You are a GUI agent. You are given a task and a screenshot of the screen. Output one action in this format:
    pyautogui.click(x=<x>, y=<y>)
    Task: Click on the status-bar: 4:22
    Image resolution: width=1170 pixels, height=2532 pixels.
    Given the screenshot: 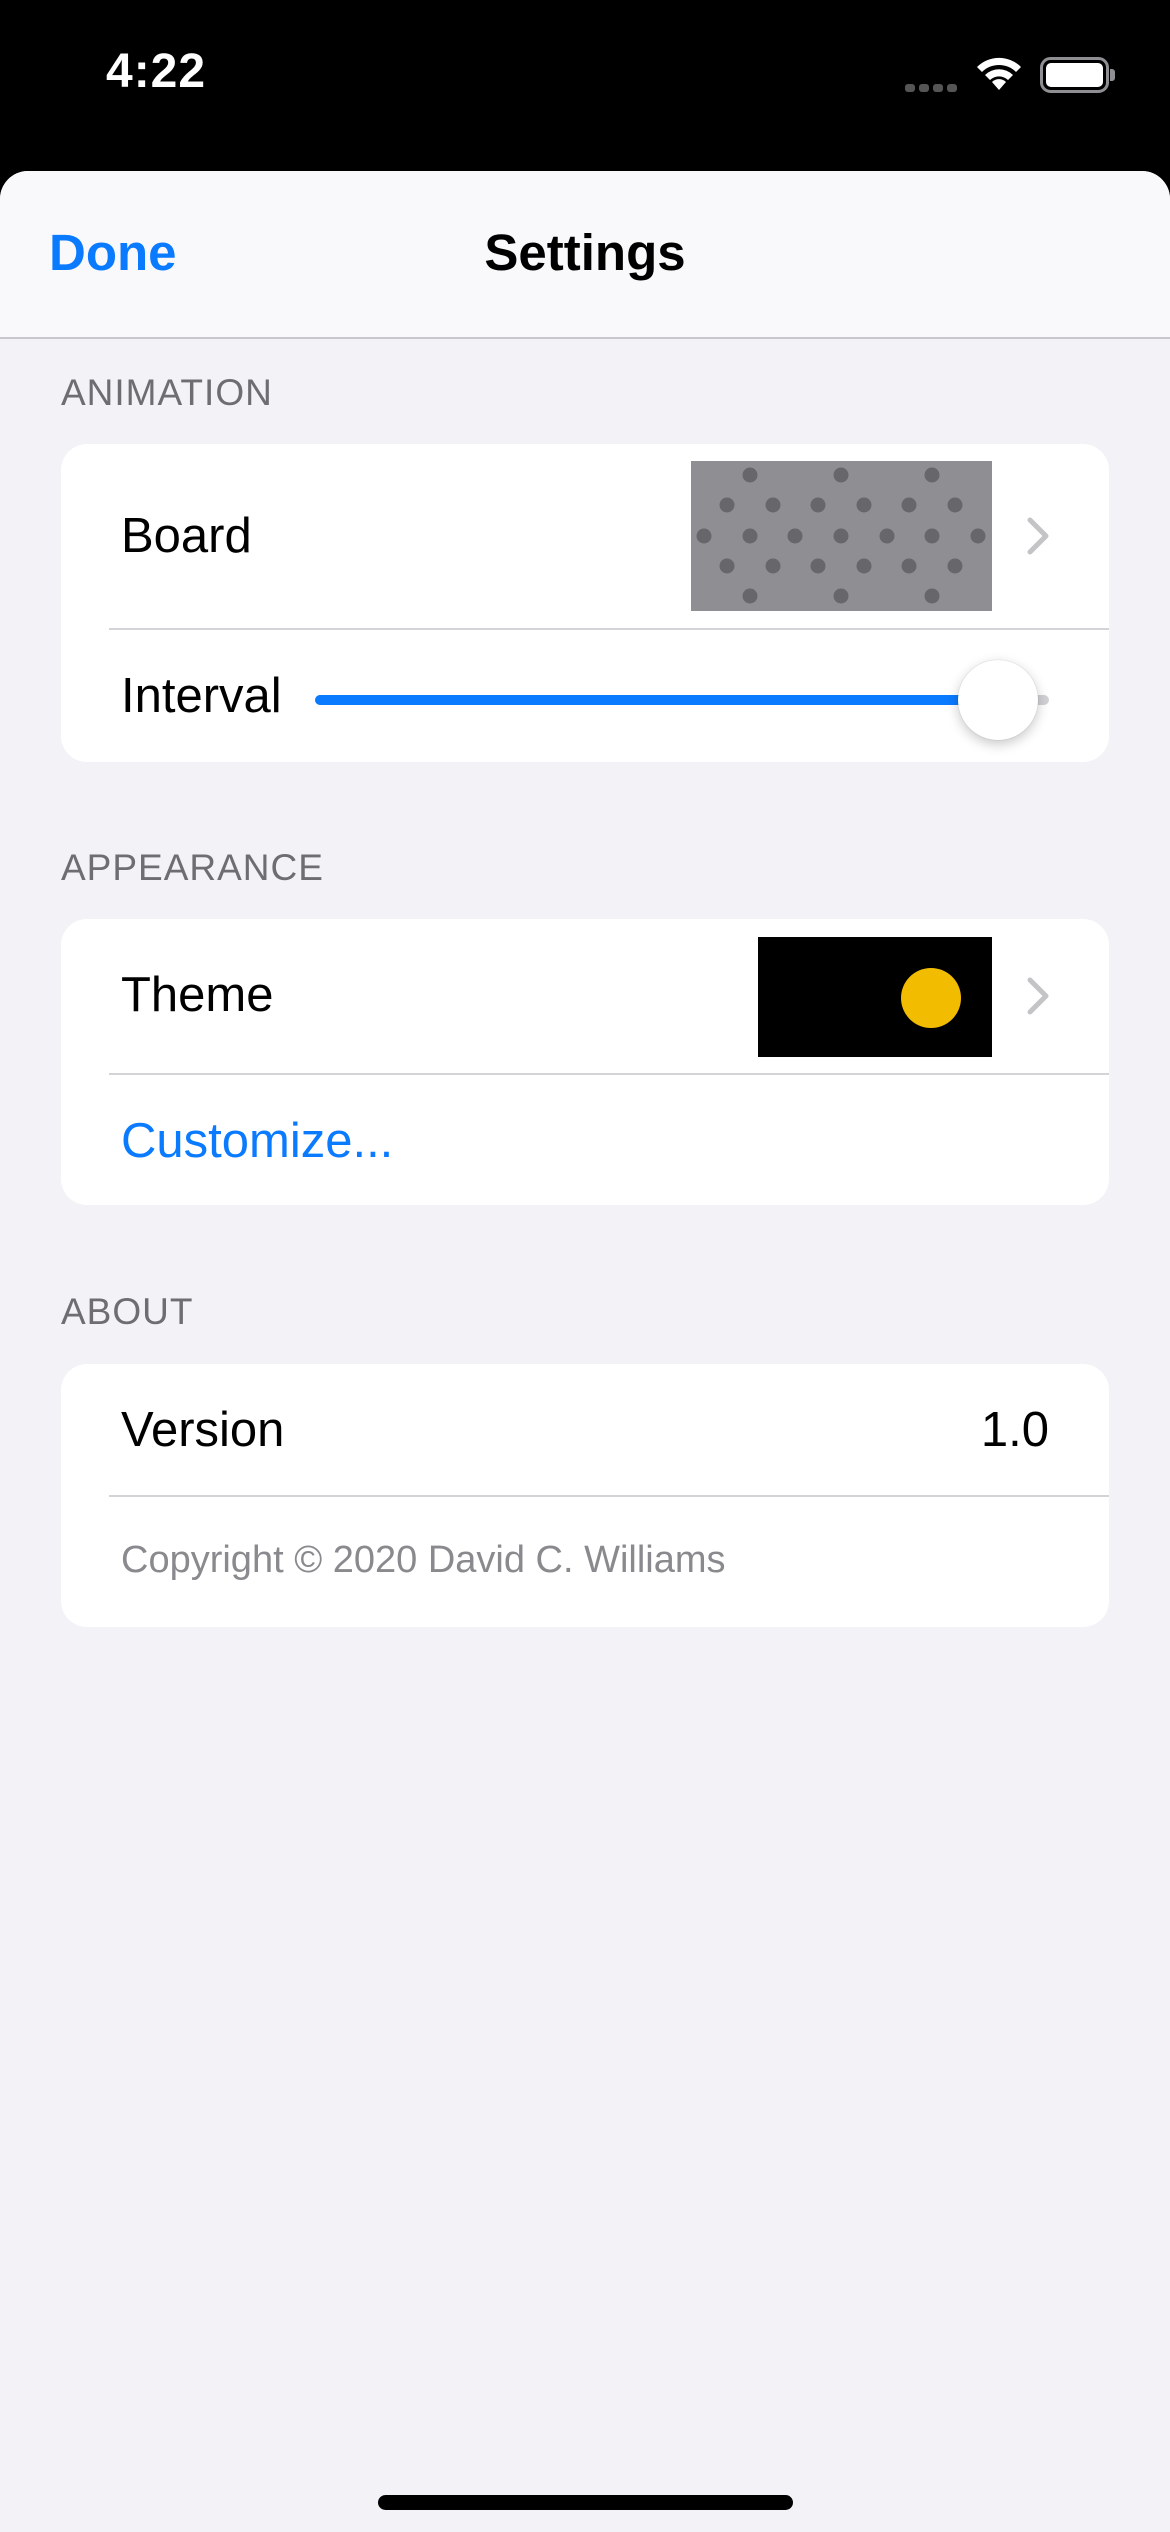 What is the action you would take?
    pyautogui.click(x=585, y=85)
    